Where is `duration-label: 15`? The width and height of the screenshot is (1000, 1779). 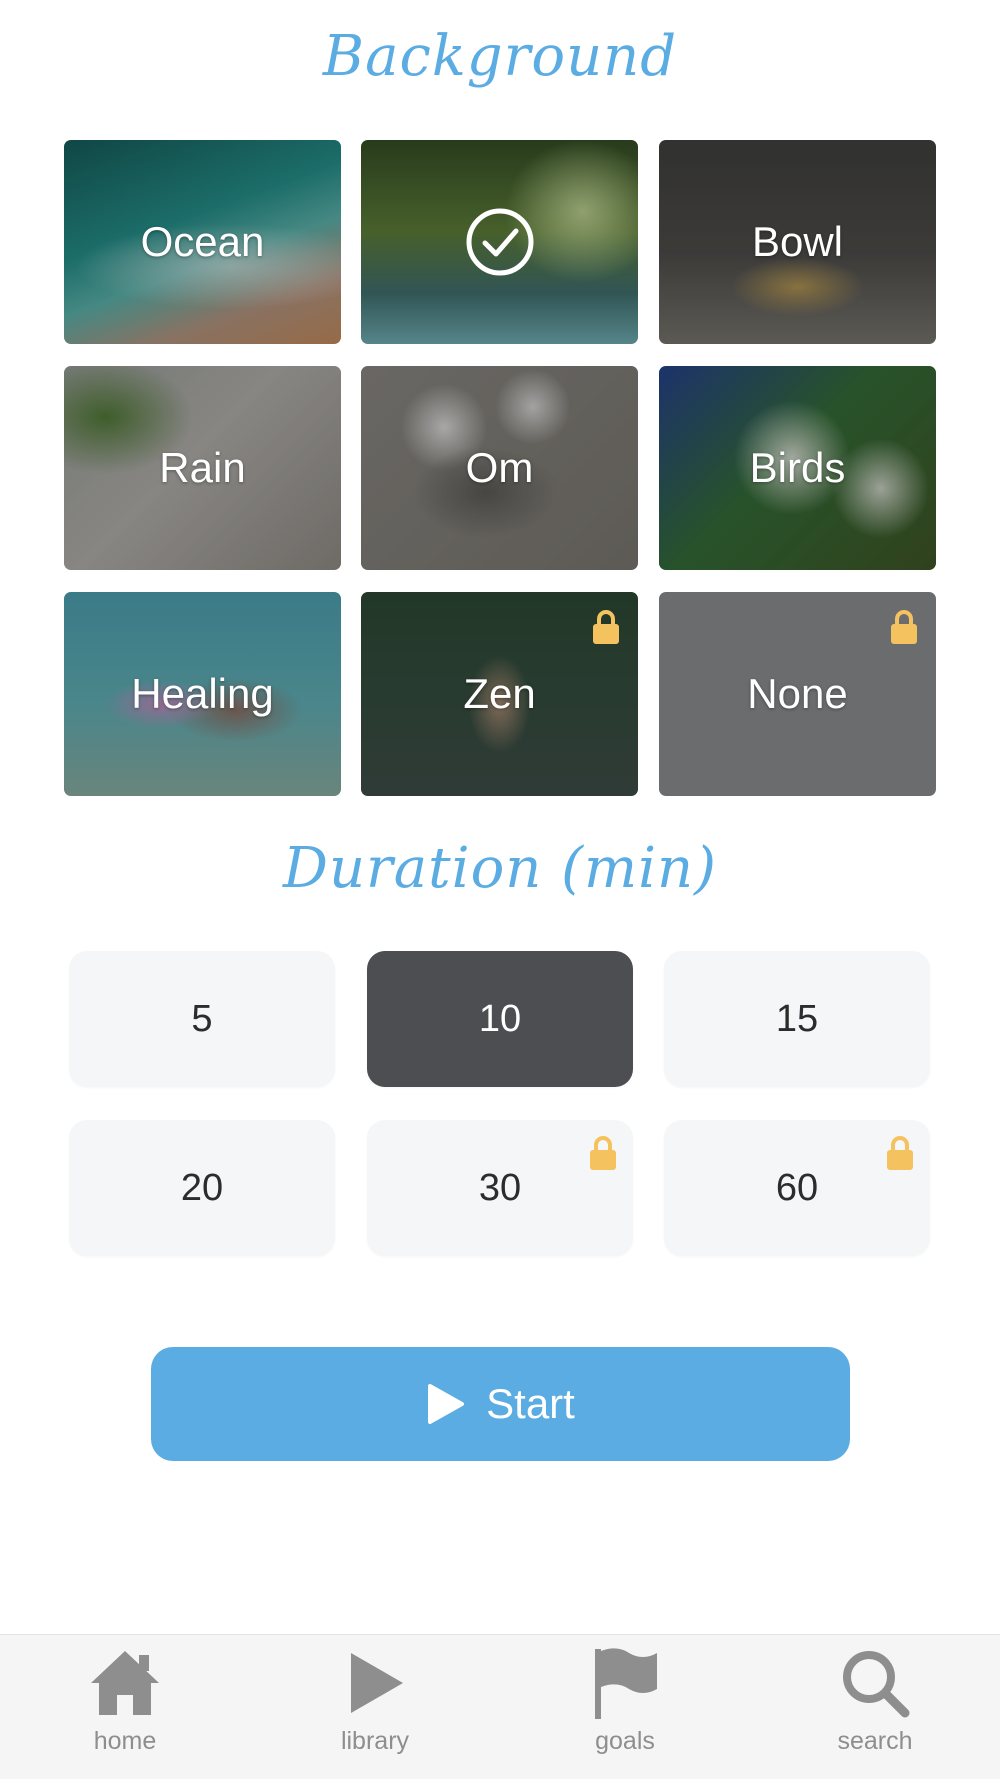 duration-label: 15 is located at coordinates (797, 1018).